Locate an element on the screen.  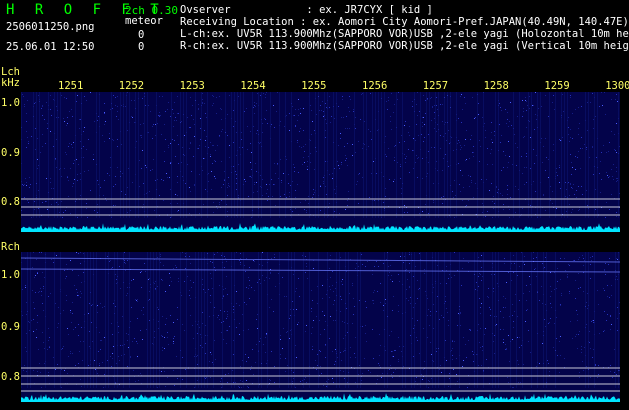
meteor-count-rch: 0 is located at coordinates (141, 47).